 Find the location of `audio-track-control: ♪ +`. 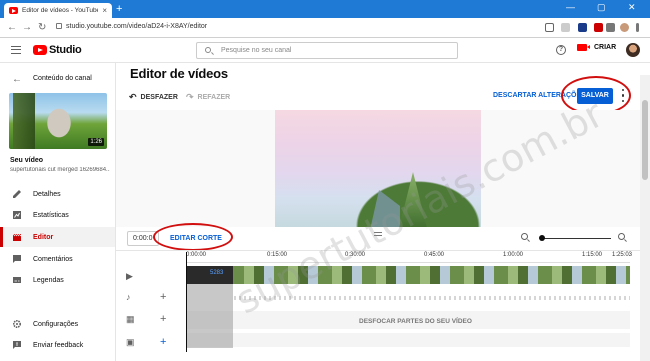

audio-track-control: ♪ + is located at coordinates (148, 298).